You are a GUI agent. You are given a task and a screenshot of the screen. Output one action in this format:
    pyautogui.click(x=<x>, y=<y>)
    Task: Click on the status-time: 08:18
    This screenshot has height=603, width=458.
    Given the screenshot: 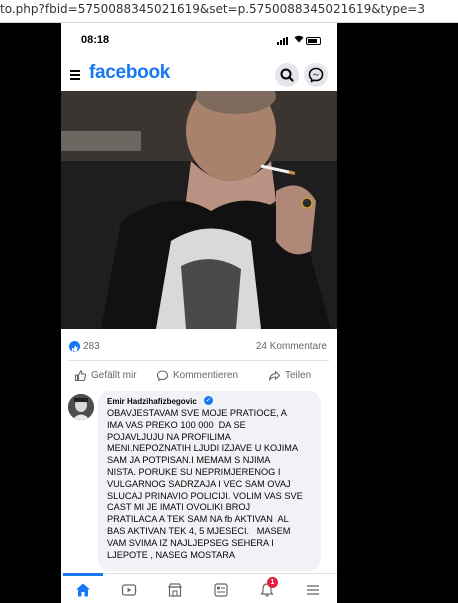 What is the action you would take?
    pyautogui.click(x=95, y=40)
    